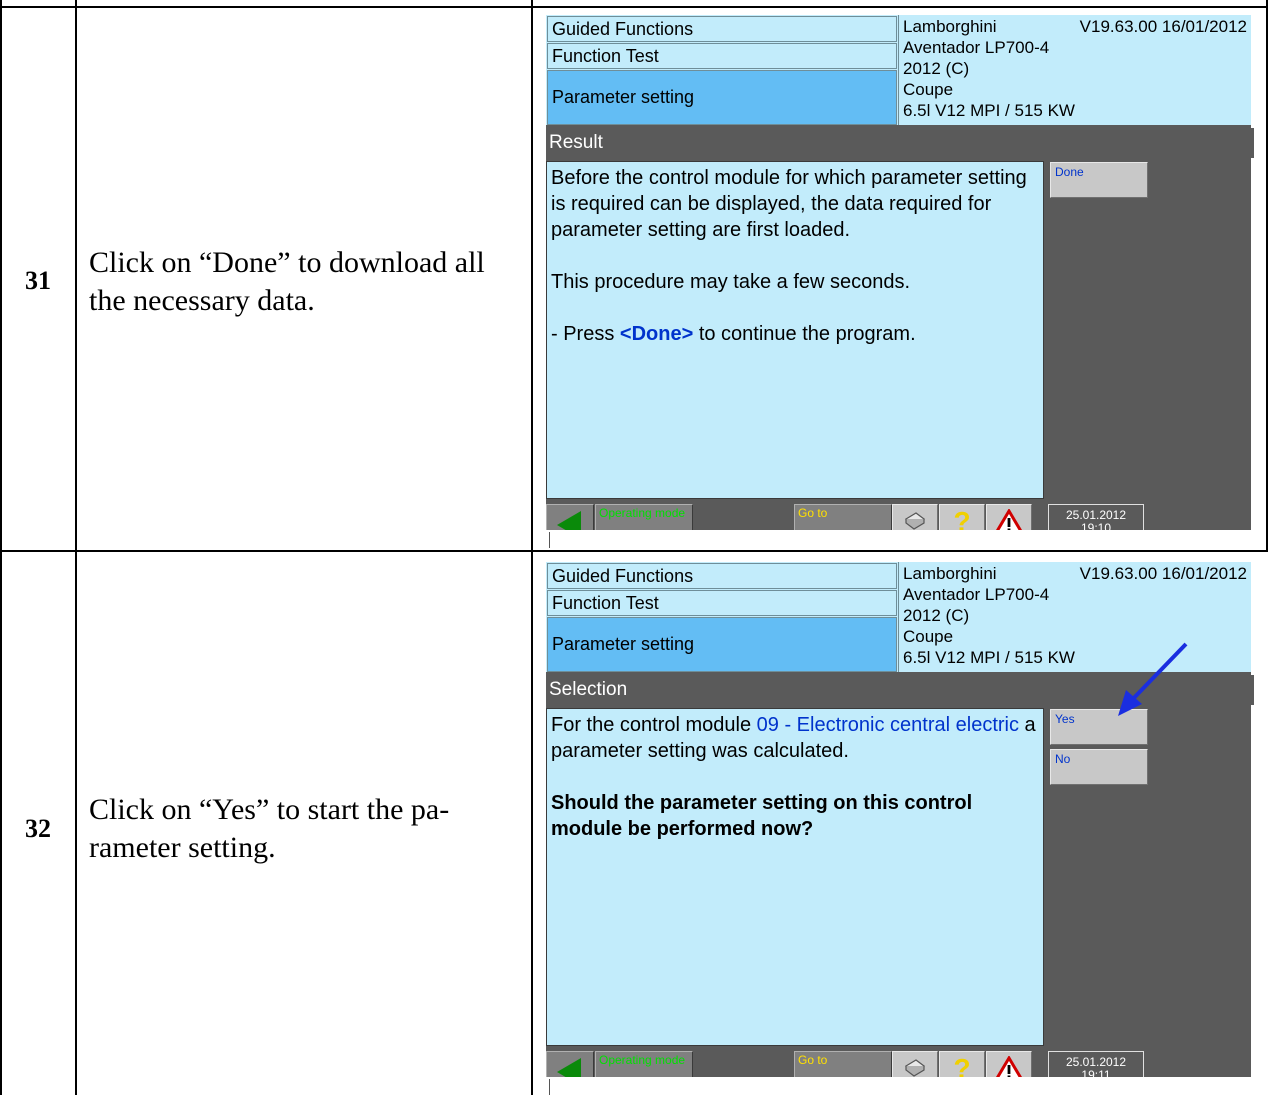 This screenshot has height=1095, width=1268. I want to click on table-border-top, so click(634, 7).